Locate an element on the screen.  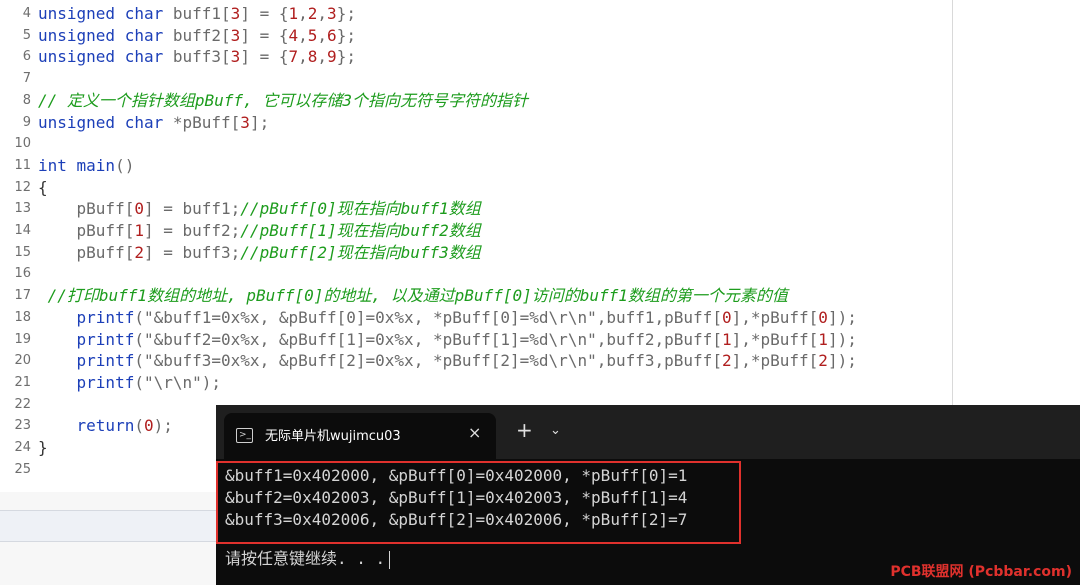
code-text: pBuff[2] = buff3;//pBuff[2]现在指向buff3数组 is located at coordinates (259, 253).